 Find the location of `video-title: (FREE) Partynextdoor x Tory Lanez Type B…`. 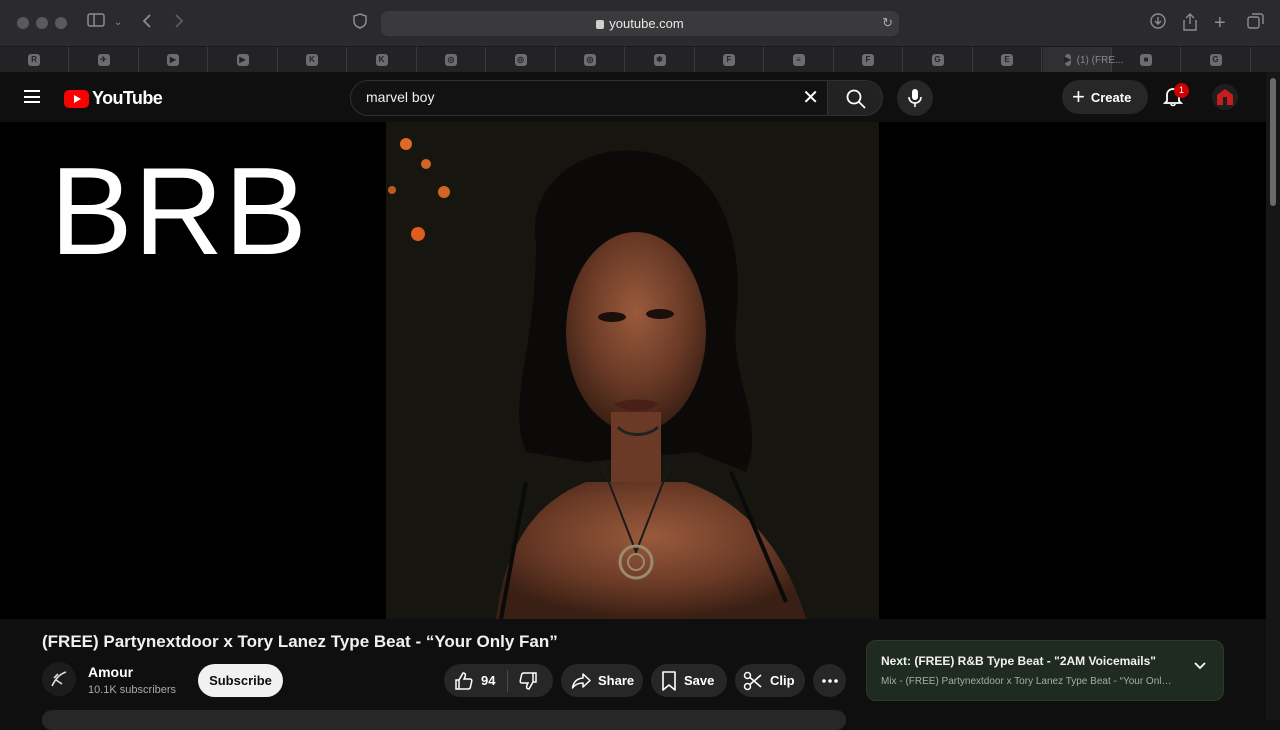

video-title: (FREE) Partynextdoor x Tory Lanez Type B… is located at coordinates (300, 641).